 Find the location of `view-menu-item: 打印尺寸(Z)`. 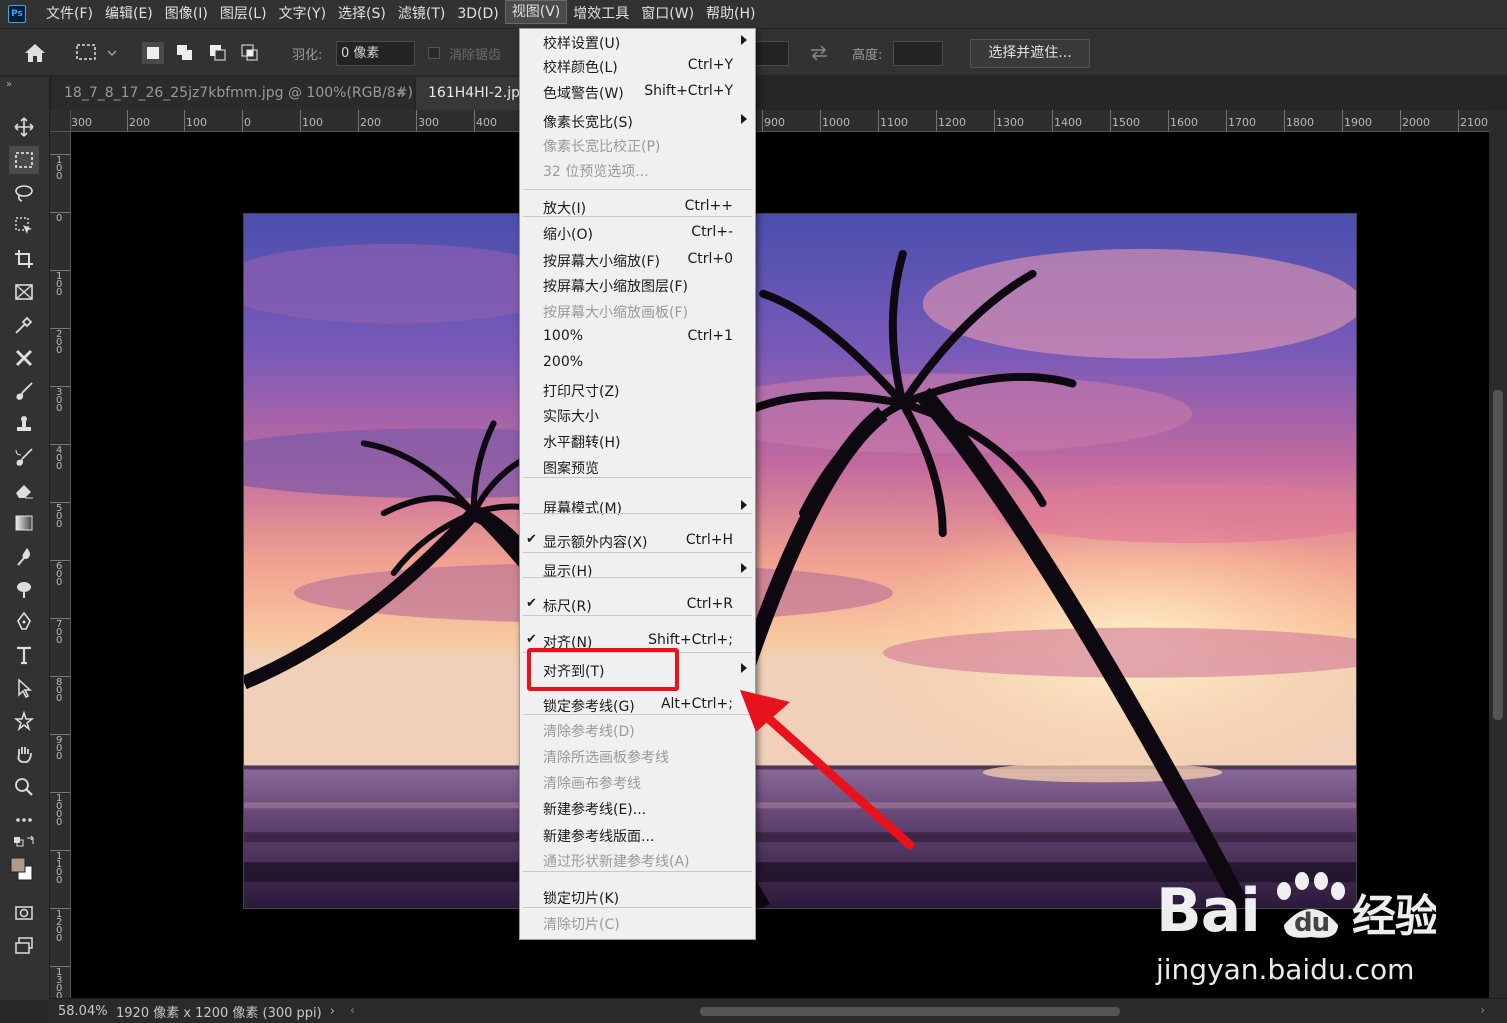

view-menu-item: 打印尺寸(Z) is located at coordinates (637, 391).